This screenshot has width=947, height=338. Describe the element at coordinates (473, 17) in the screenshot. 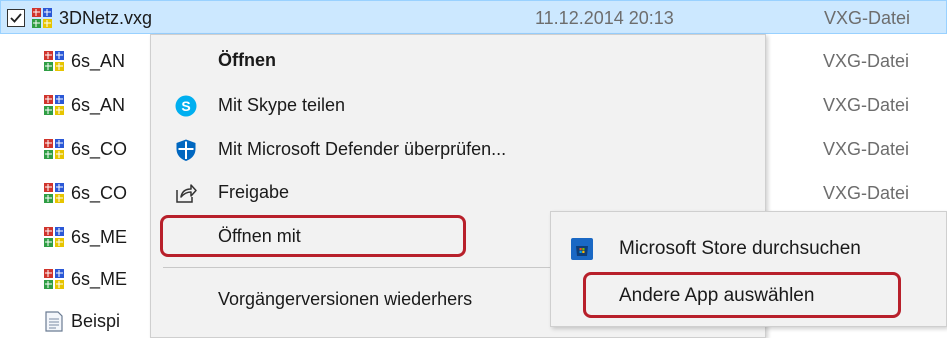

I see `file-row-selected: 3DNetz.vxg 11.12.2014 20:13 VXG-Datei` at that location.